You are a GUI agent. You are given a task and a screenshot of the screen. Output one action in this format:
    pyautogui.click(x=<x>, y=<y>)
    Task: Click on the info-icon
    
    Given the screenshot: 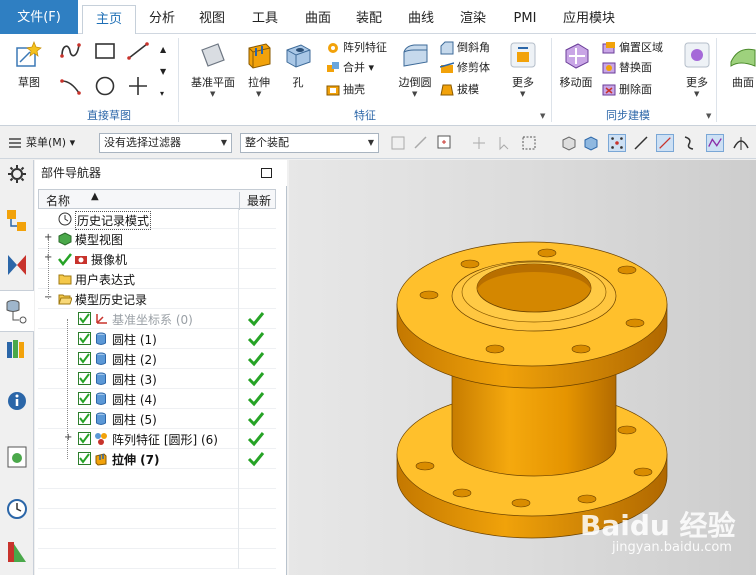 What is the action you would take?
    pyautogui.click(x=17, y=401)
    